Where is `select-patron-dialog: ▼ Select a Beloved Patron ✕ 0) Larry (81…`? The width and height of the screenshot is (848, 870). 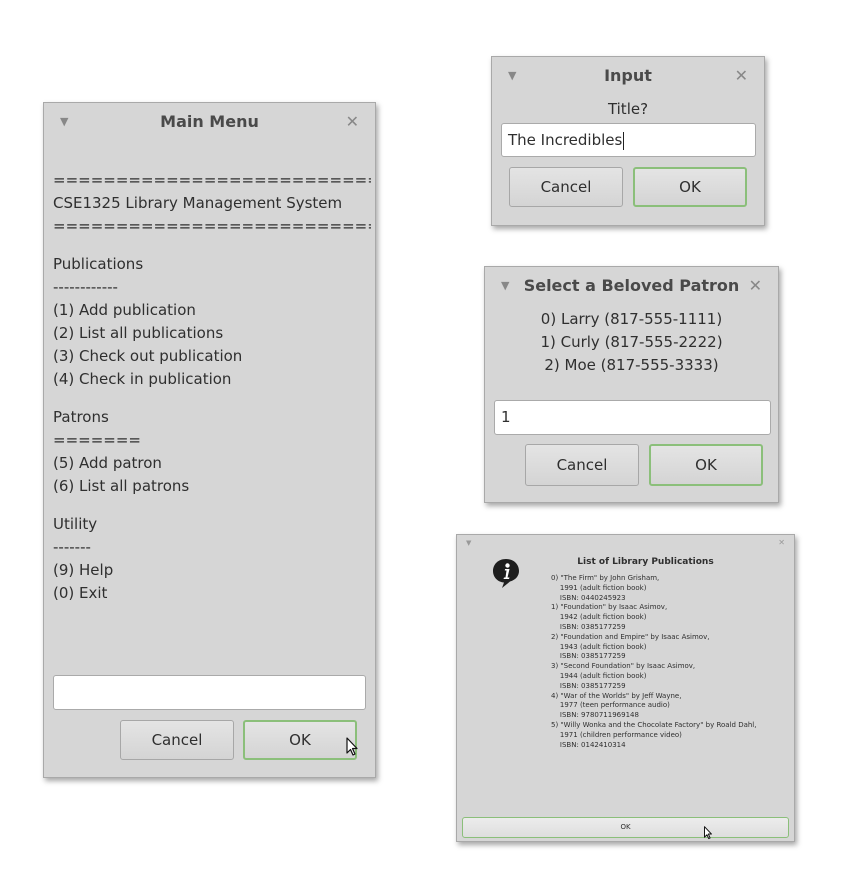
select-patron-dialog: ▼ Select a Beloved Patron ✕ 0) Larry (81… is located at coordinates (631, 384).